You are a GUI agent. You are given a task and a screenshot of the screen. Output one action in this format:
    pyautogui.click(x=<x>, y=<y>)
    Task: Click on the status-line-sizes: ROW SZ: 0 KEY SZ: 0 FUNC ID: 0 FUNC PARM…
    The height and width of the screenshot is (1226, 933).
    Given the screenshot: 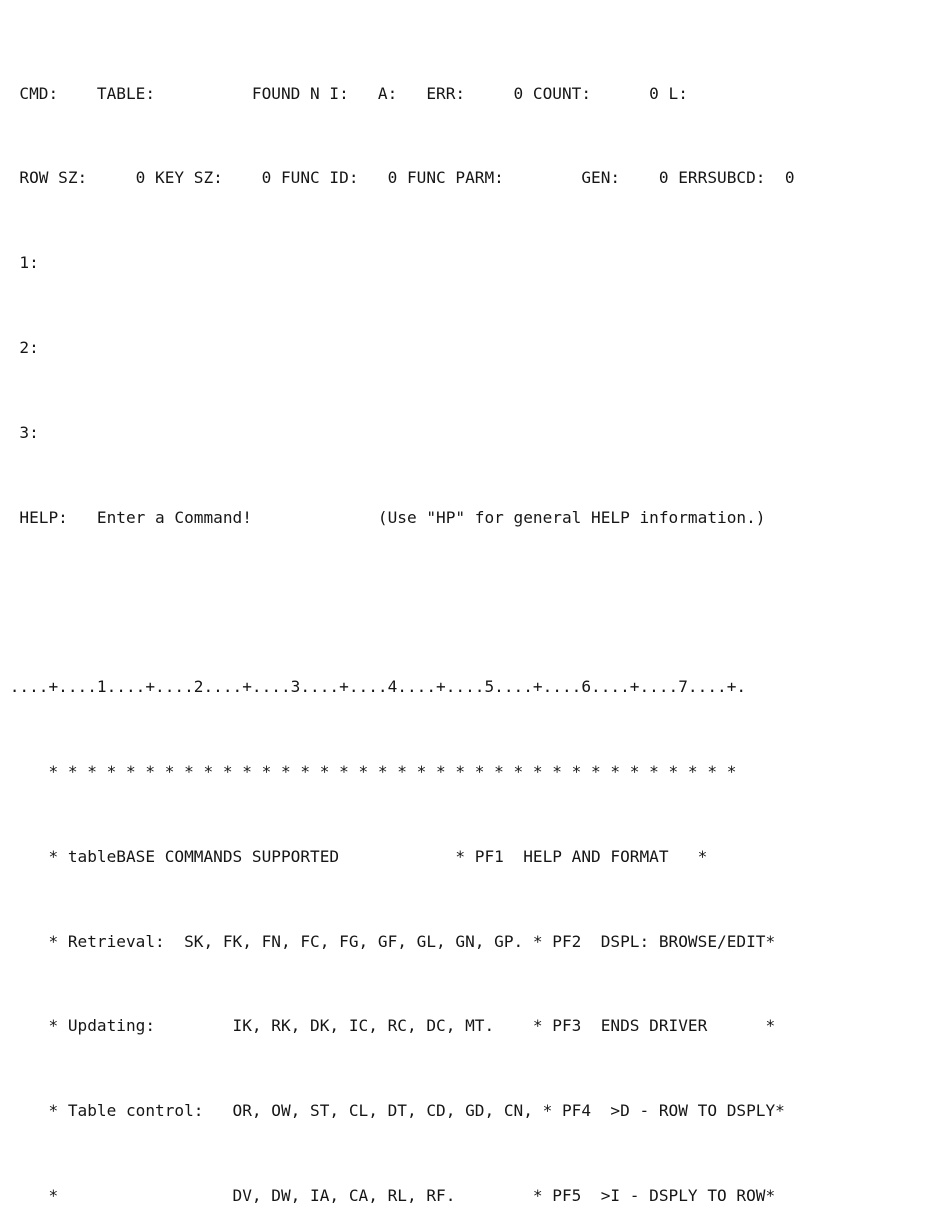 What is the action you would take?
    pyautogui.click(x=397, y=178)
    